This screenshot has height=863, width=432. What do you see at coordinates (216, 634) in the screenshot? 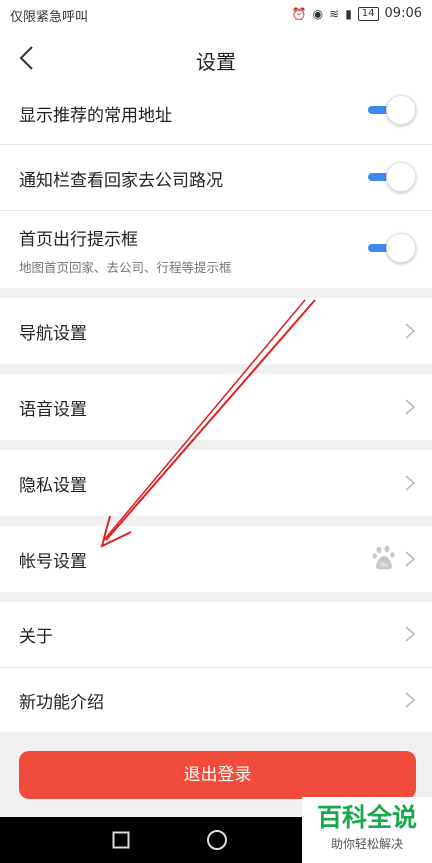
I see `menu-item-about: 关于` at bounding box center [216, 634].